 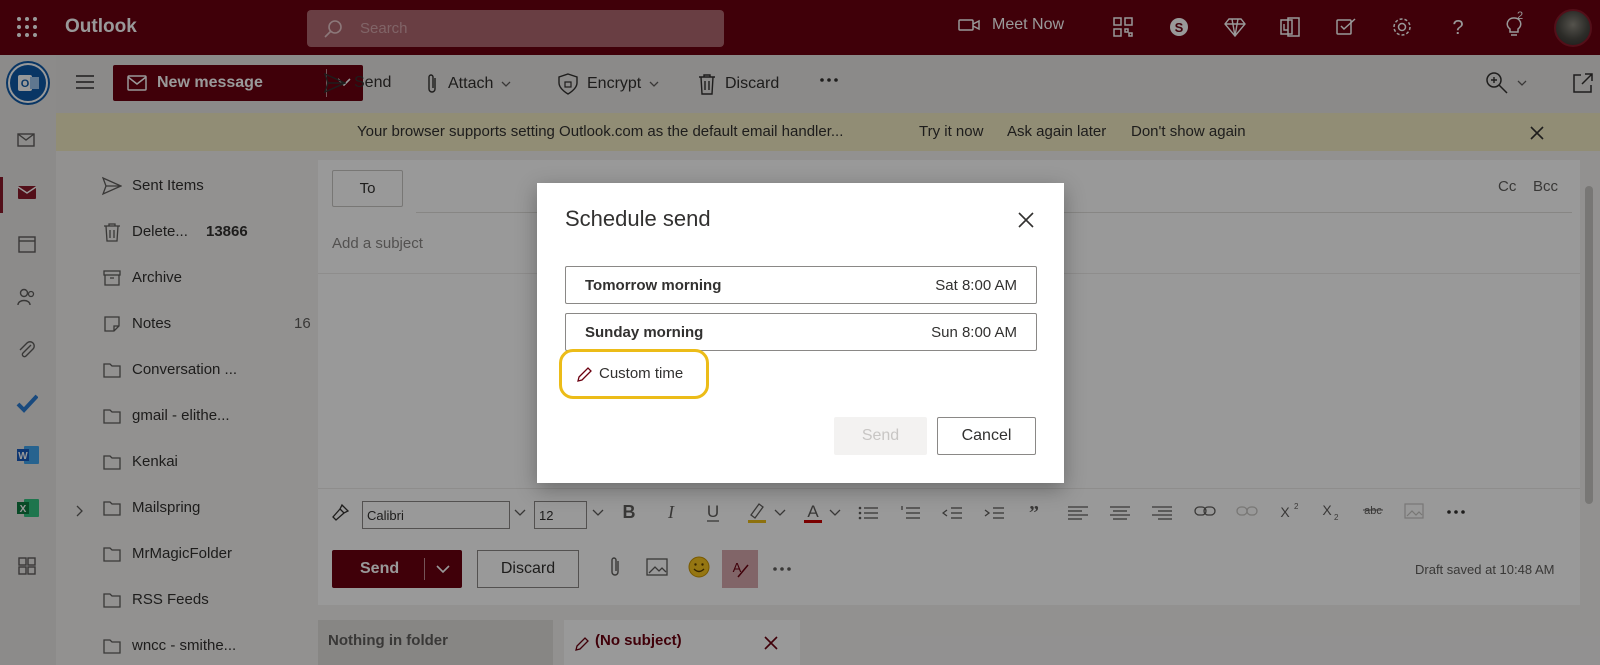 What do you see at coordinates (880, 436) in the screenshot?
I see `dialog-send-button: Send` at bounding box center [880, 436].